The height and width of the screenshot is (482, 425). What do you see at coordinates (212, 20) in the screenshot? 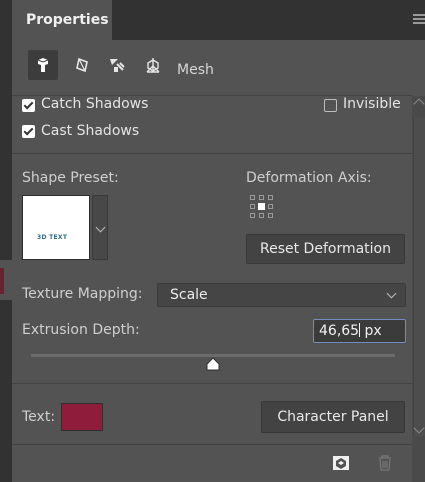
I see `panel-tab-strip: Properties` at bounding box center [212, 20].